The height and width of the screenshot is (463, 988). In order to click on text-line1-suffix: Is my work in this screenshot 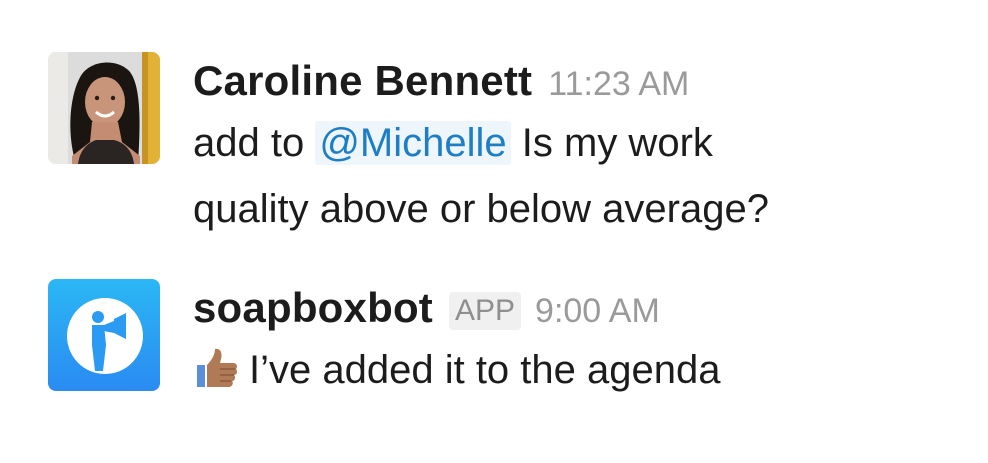, I will do `click(611, 143)`.